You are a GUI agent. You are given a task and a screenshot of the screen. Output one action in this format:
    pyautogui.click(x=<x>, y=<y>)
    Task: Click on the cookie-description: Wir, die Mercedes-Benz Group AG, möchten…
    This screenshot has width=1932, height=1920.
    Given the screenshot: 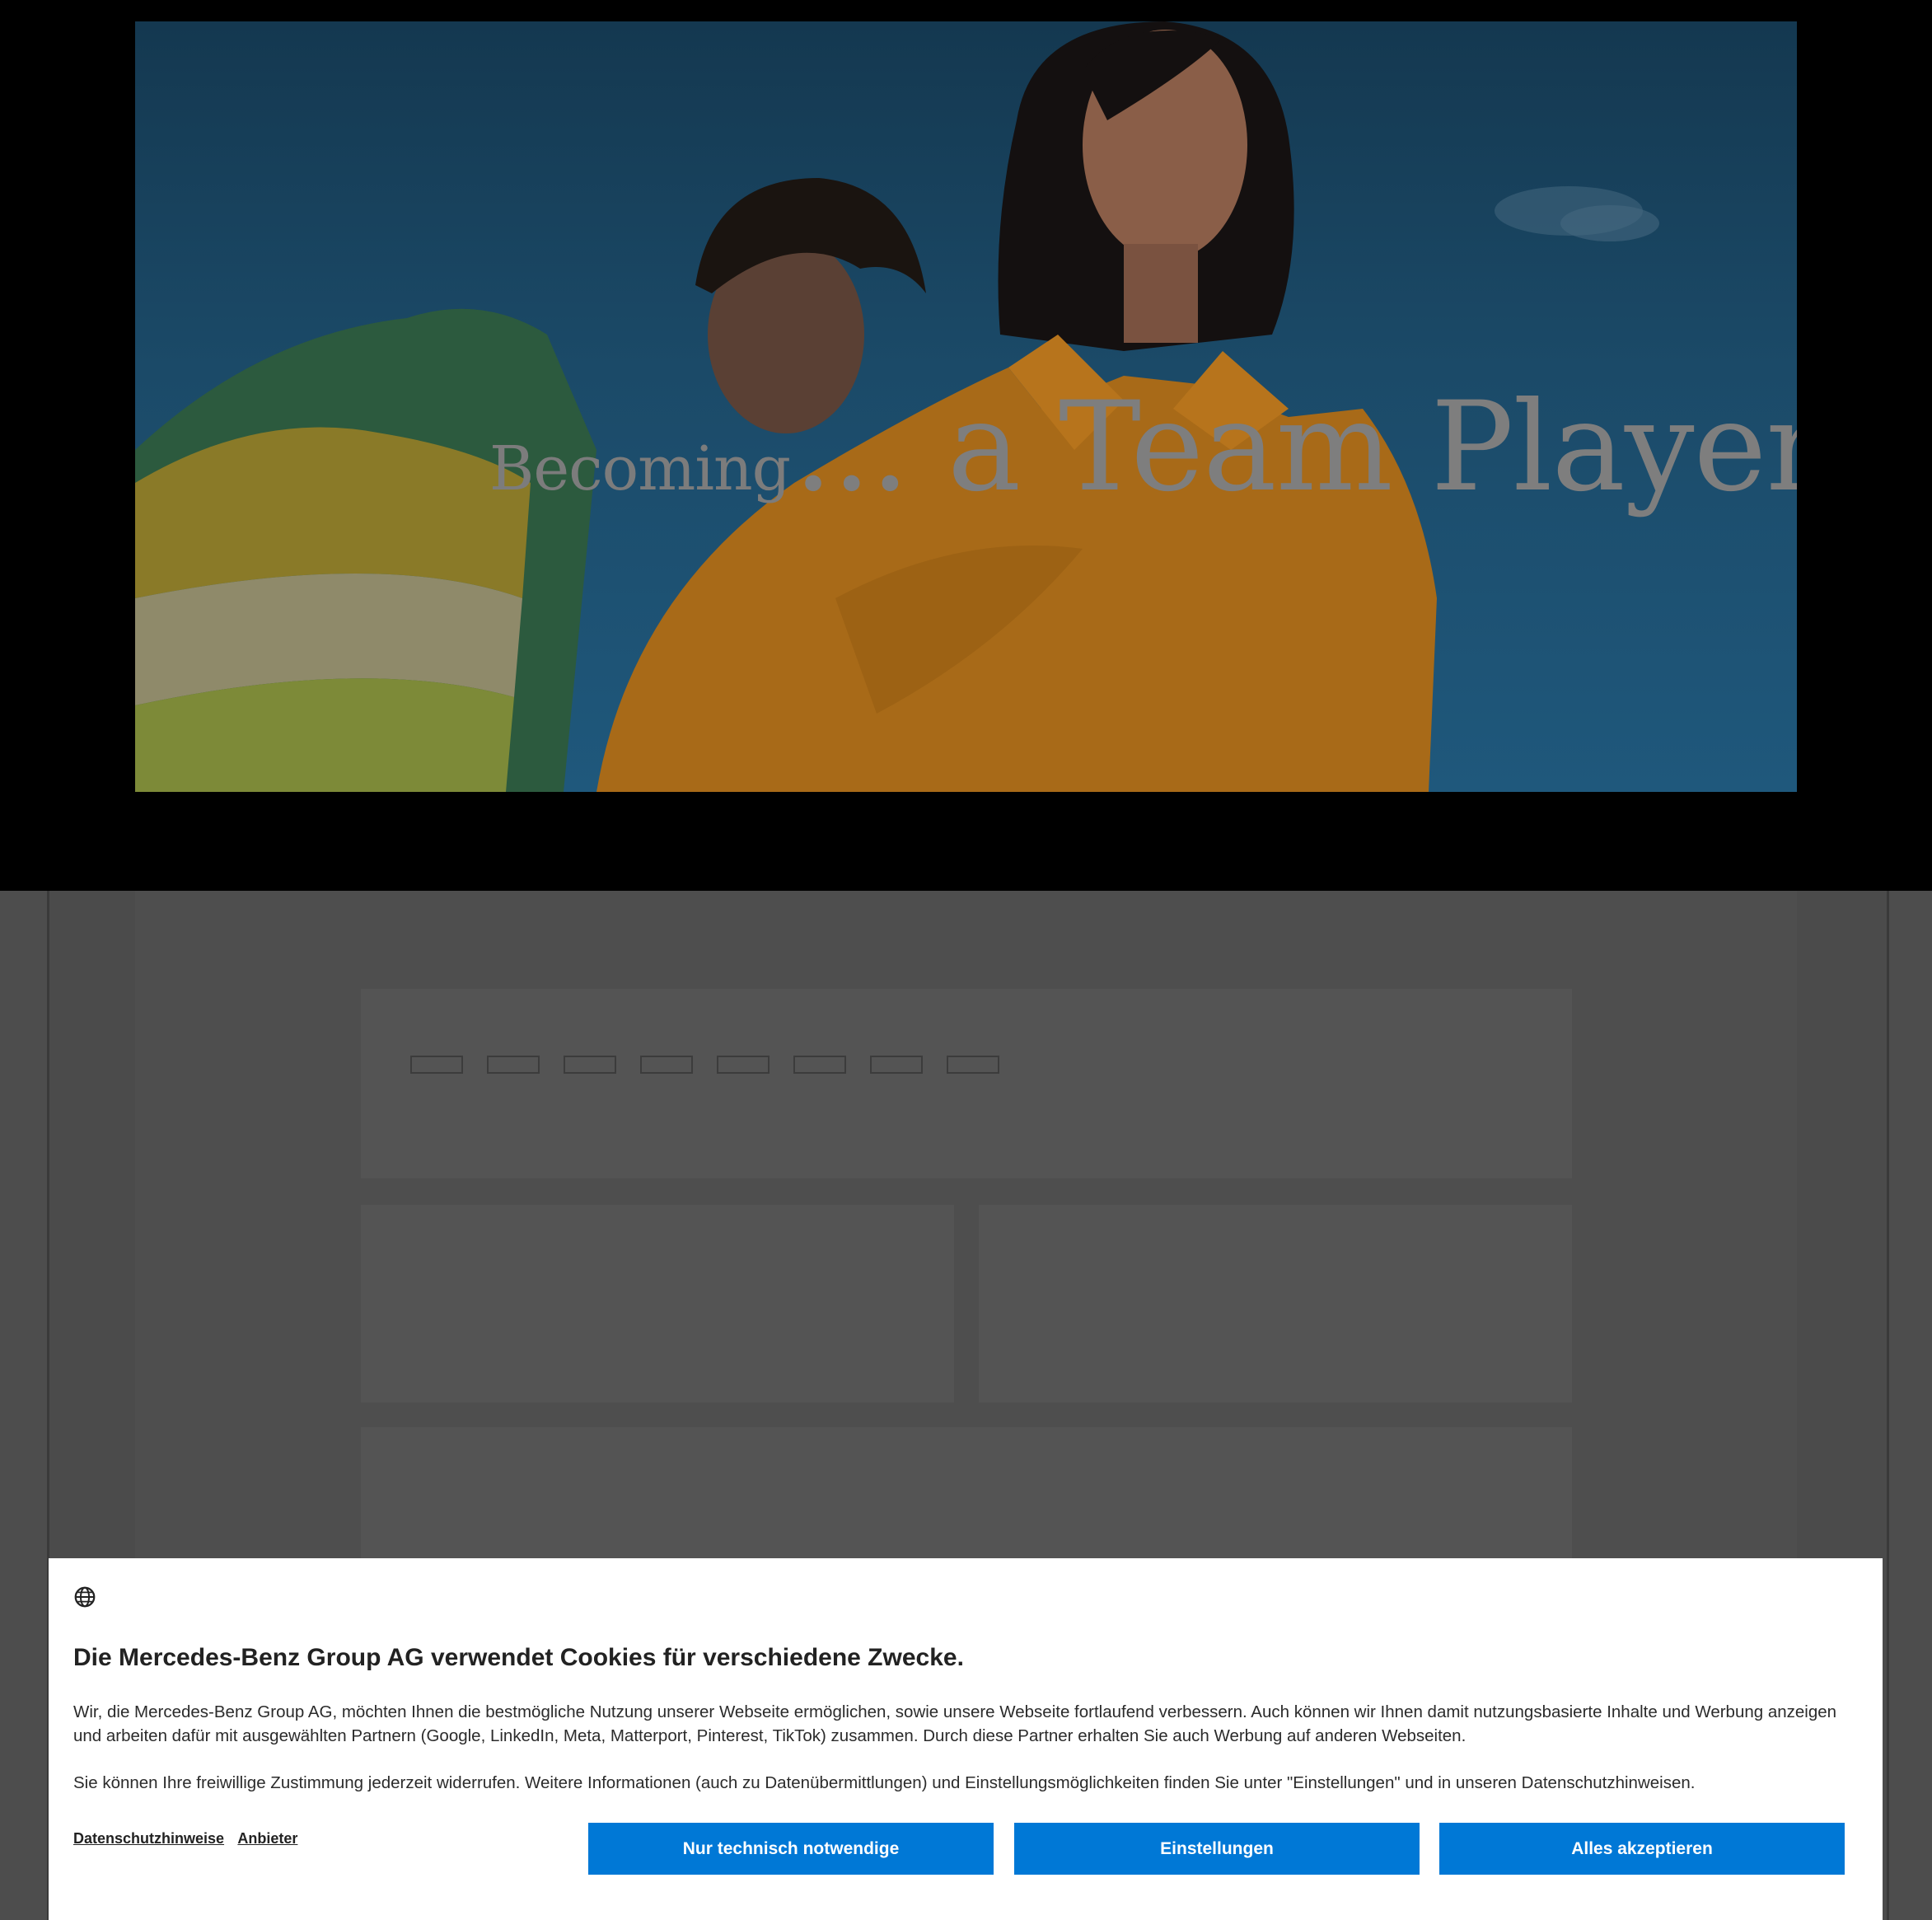 What is the action you would take?
    pyautogui.click(x=955, y=1723)
    